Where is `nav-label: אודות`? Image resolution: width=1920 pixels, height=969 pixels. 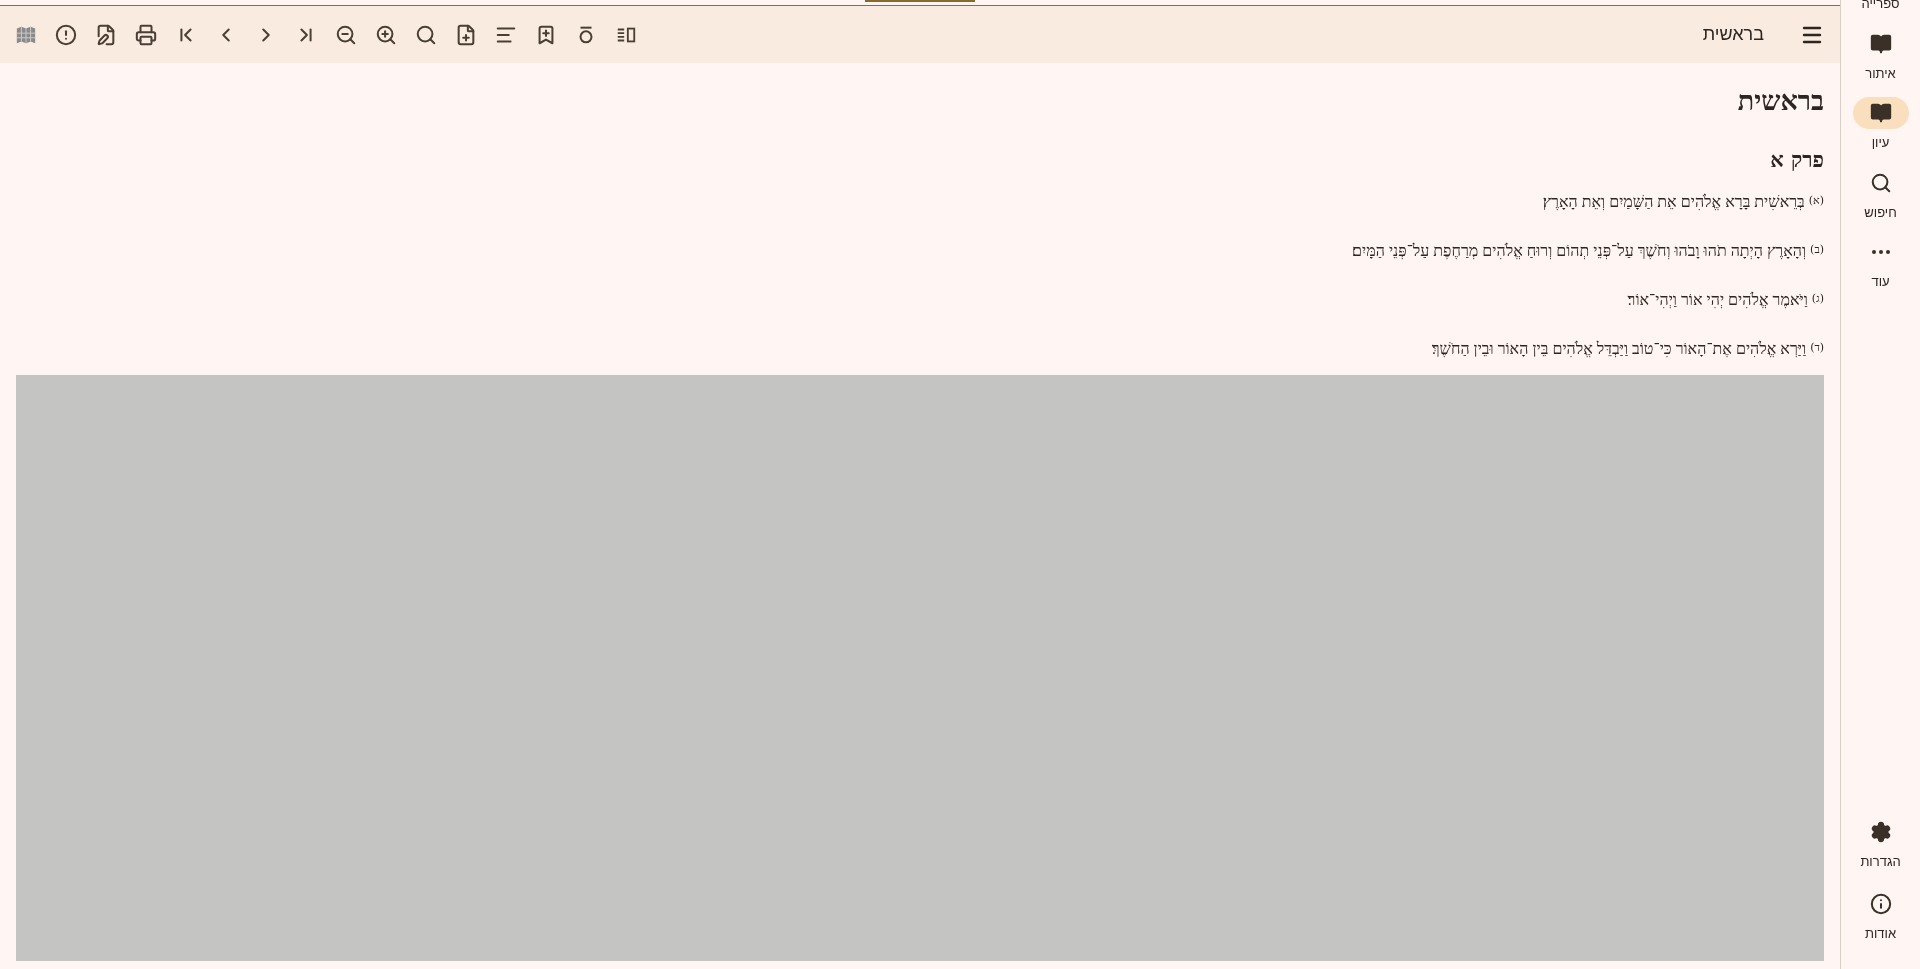 nav-label: אודות is located at coordinates (1880, 933).